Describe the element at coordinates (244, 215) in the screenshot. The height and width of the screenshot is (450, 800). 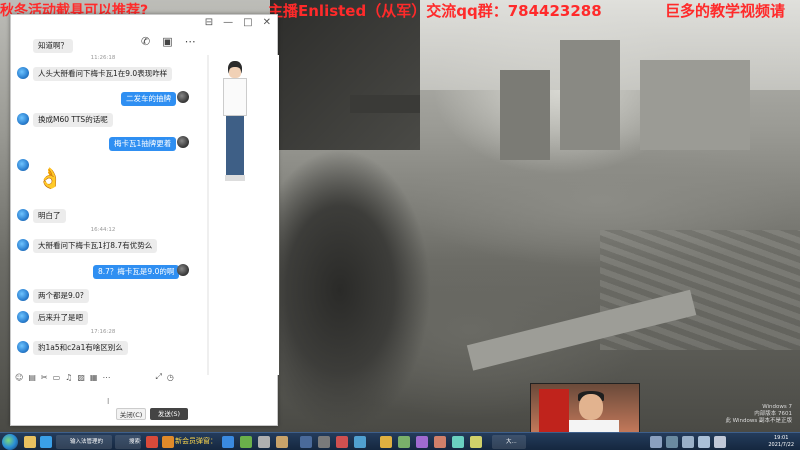
I see `contact-show-panel` at that location.